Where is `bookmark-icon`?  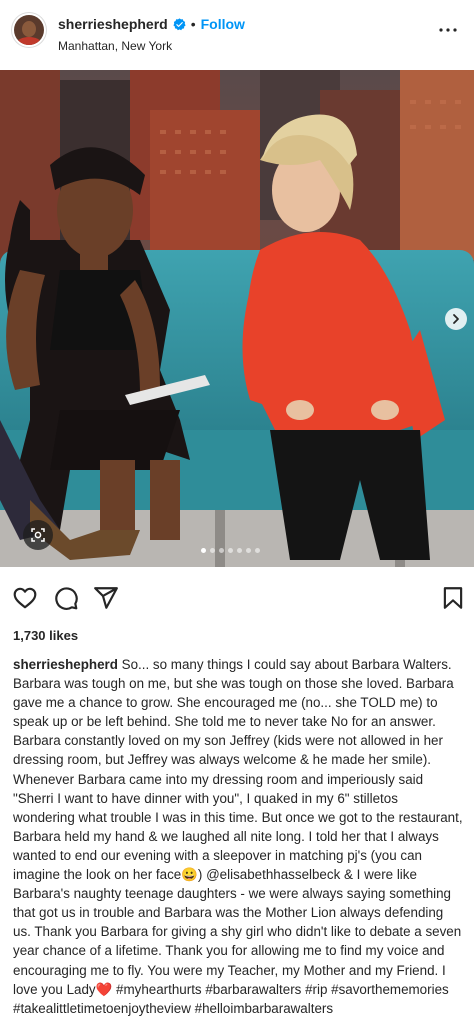 bookmark-icon is located at coordinates (453, 598).